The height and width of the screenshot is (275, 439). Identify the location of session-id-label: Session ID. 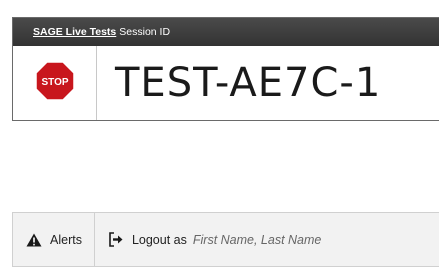
(145, 32).